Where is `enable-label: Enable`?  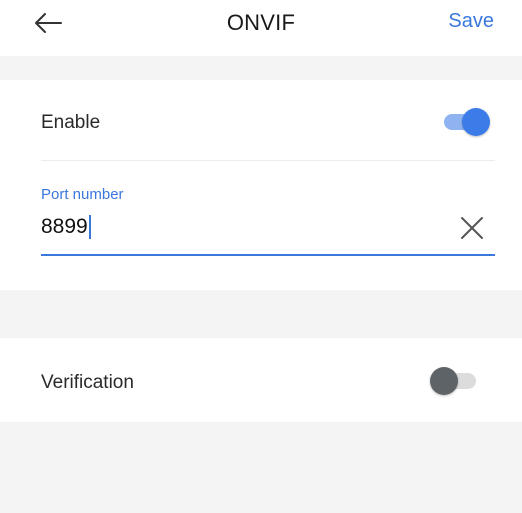 enable-label: Enable is located at coordinates (71, 122).